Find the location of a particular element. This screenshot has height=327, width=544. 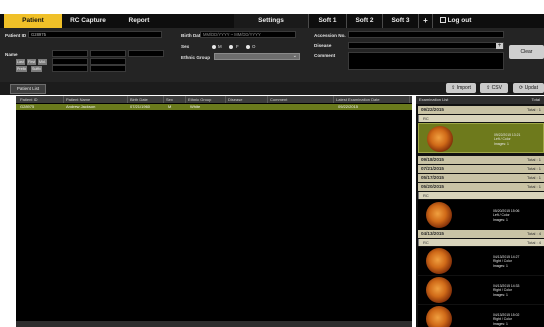

tab-soft-1: Soft 1 is located at coordinates (327, 21).